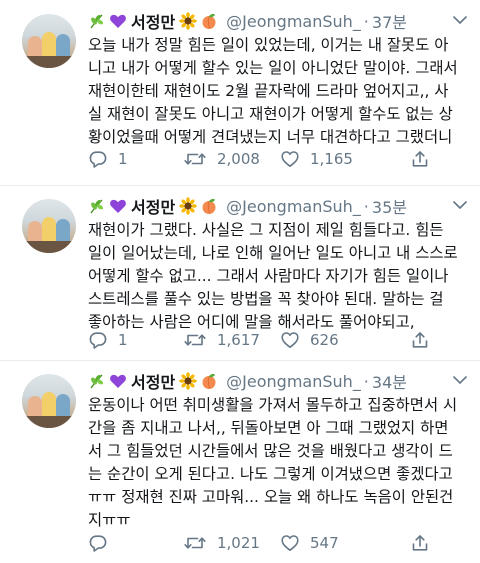 This screenshot has width=480, height=563. What do you see at coordinates (266, 230) in the screenshot?
I see `tweet-text-line: 재현이가 그랬다. 사실은 그 지점이 제일 힘들다고. 힘든` at bounding box center [266, 230].